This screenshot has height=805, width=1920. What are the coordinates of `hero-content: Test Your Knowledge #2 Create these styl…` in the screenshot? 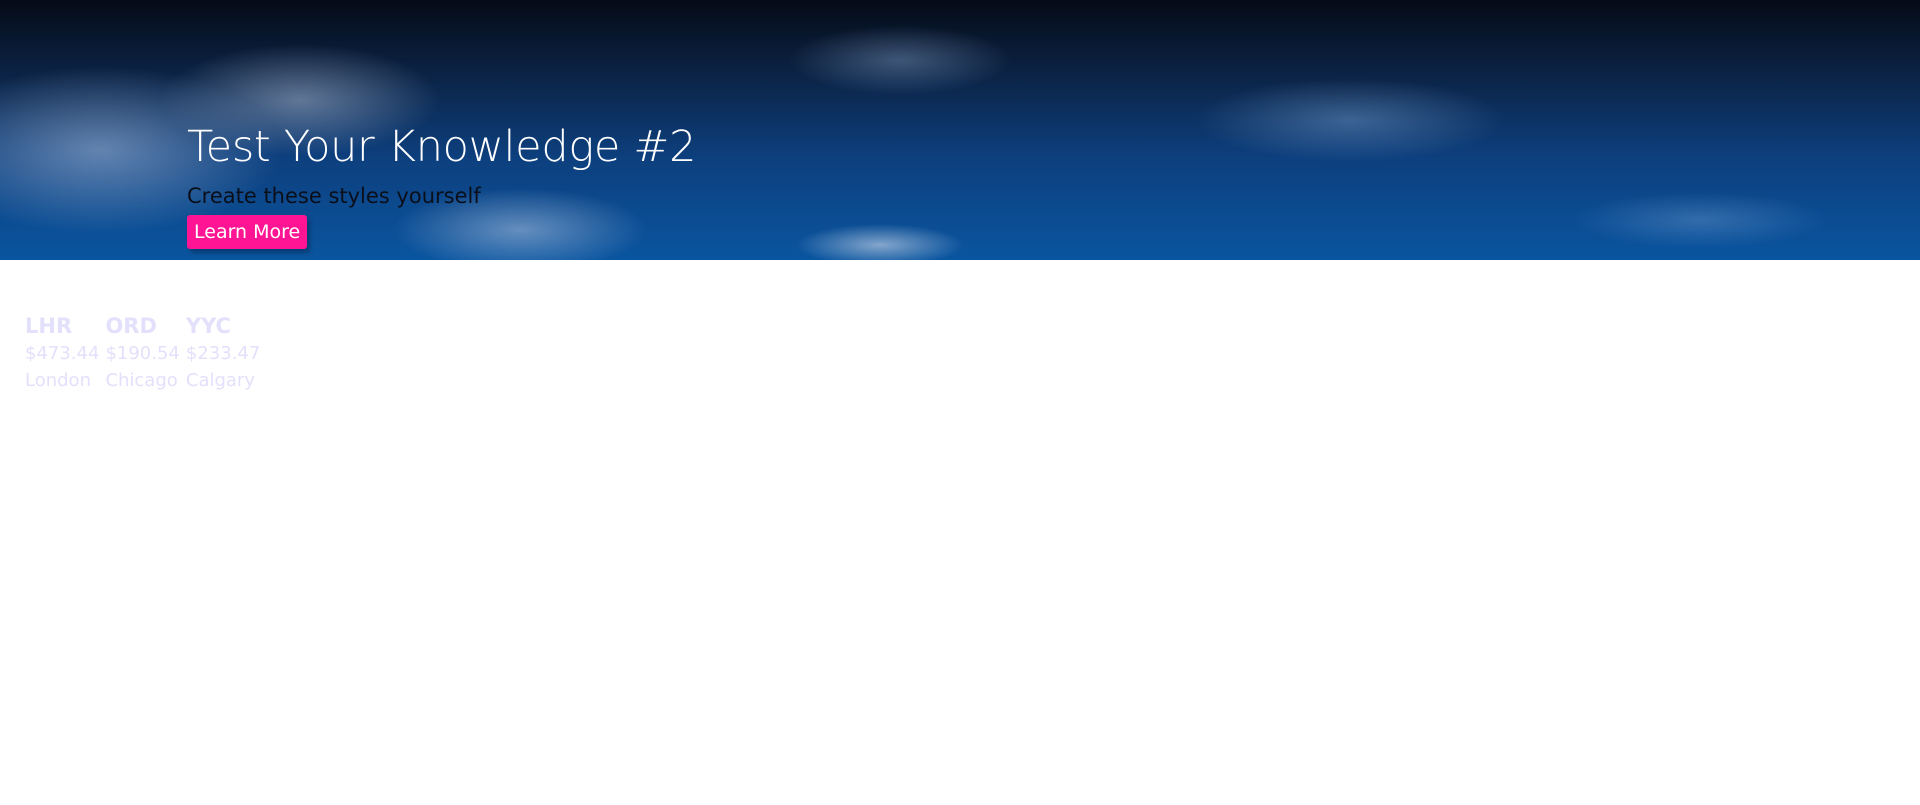 It's located at (441, 183).